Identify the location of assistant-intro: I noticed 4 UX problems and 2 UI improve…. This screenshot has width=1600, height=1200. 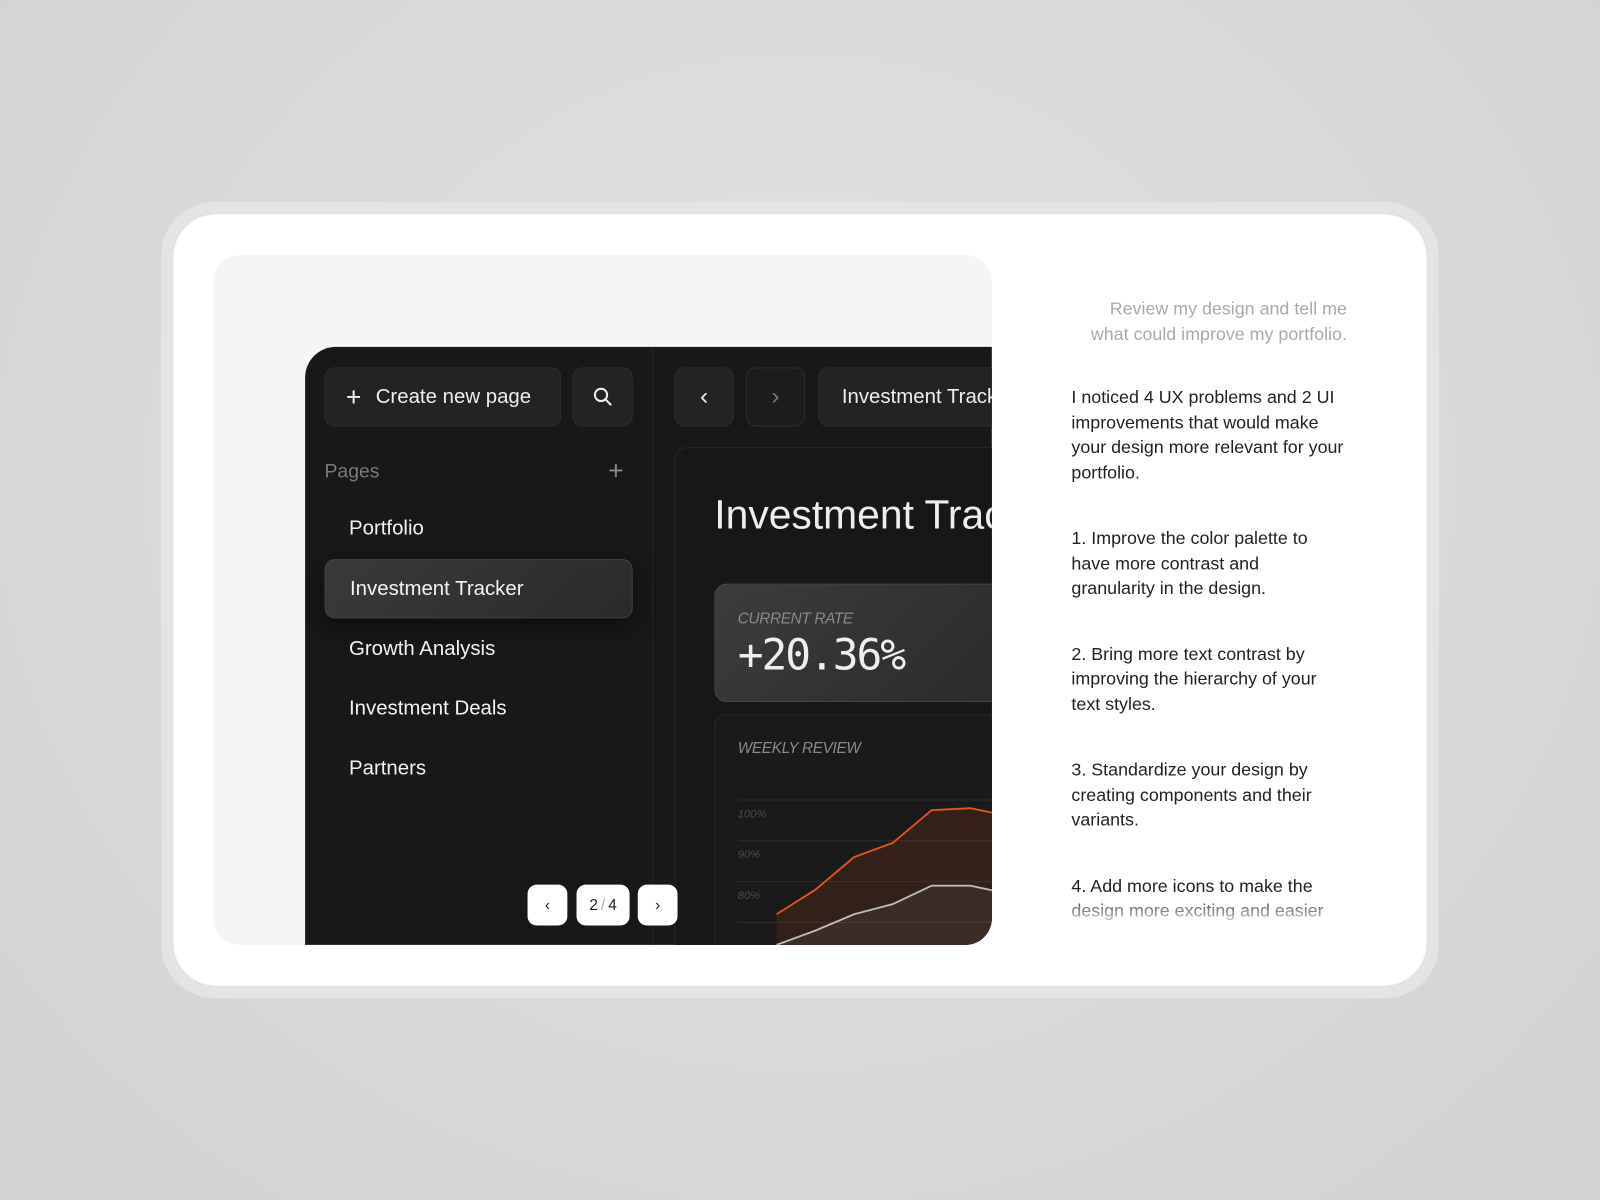
(1207, 434).